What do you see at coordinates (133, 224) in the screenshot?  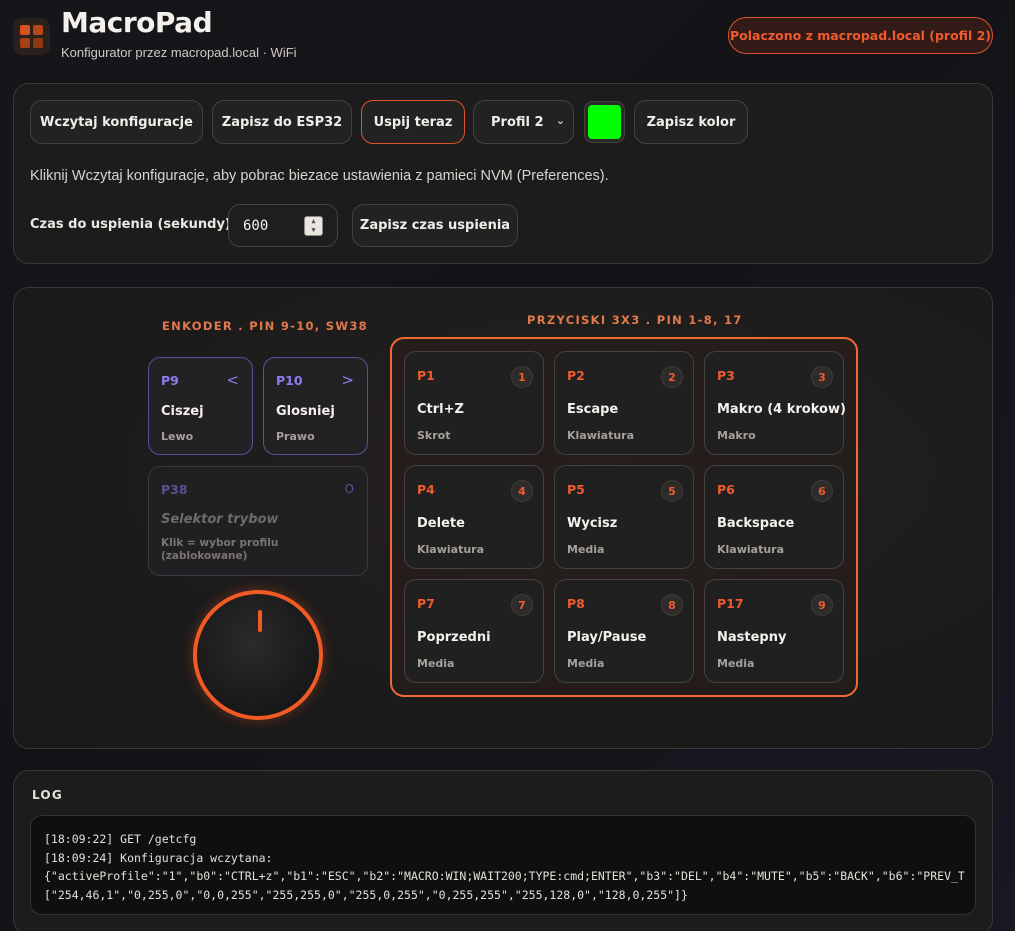 I see `sleep-timeout-label: Czas do uspienia (sekundy):` at bounding box center [133, 224].